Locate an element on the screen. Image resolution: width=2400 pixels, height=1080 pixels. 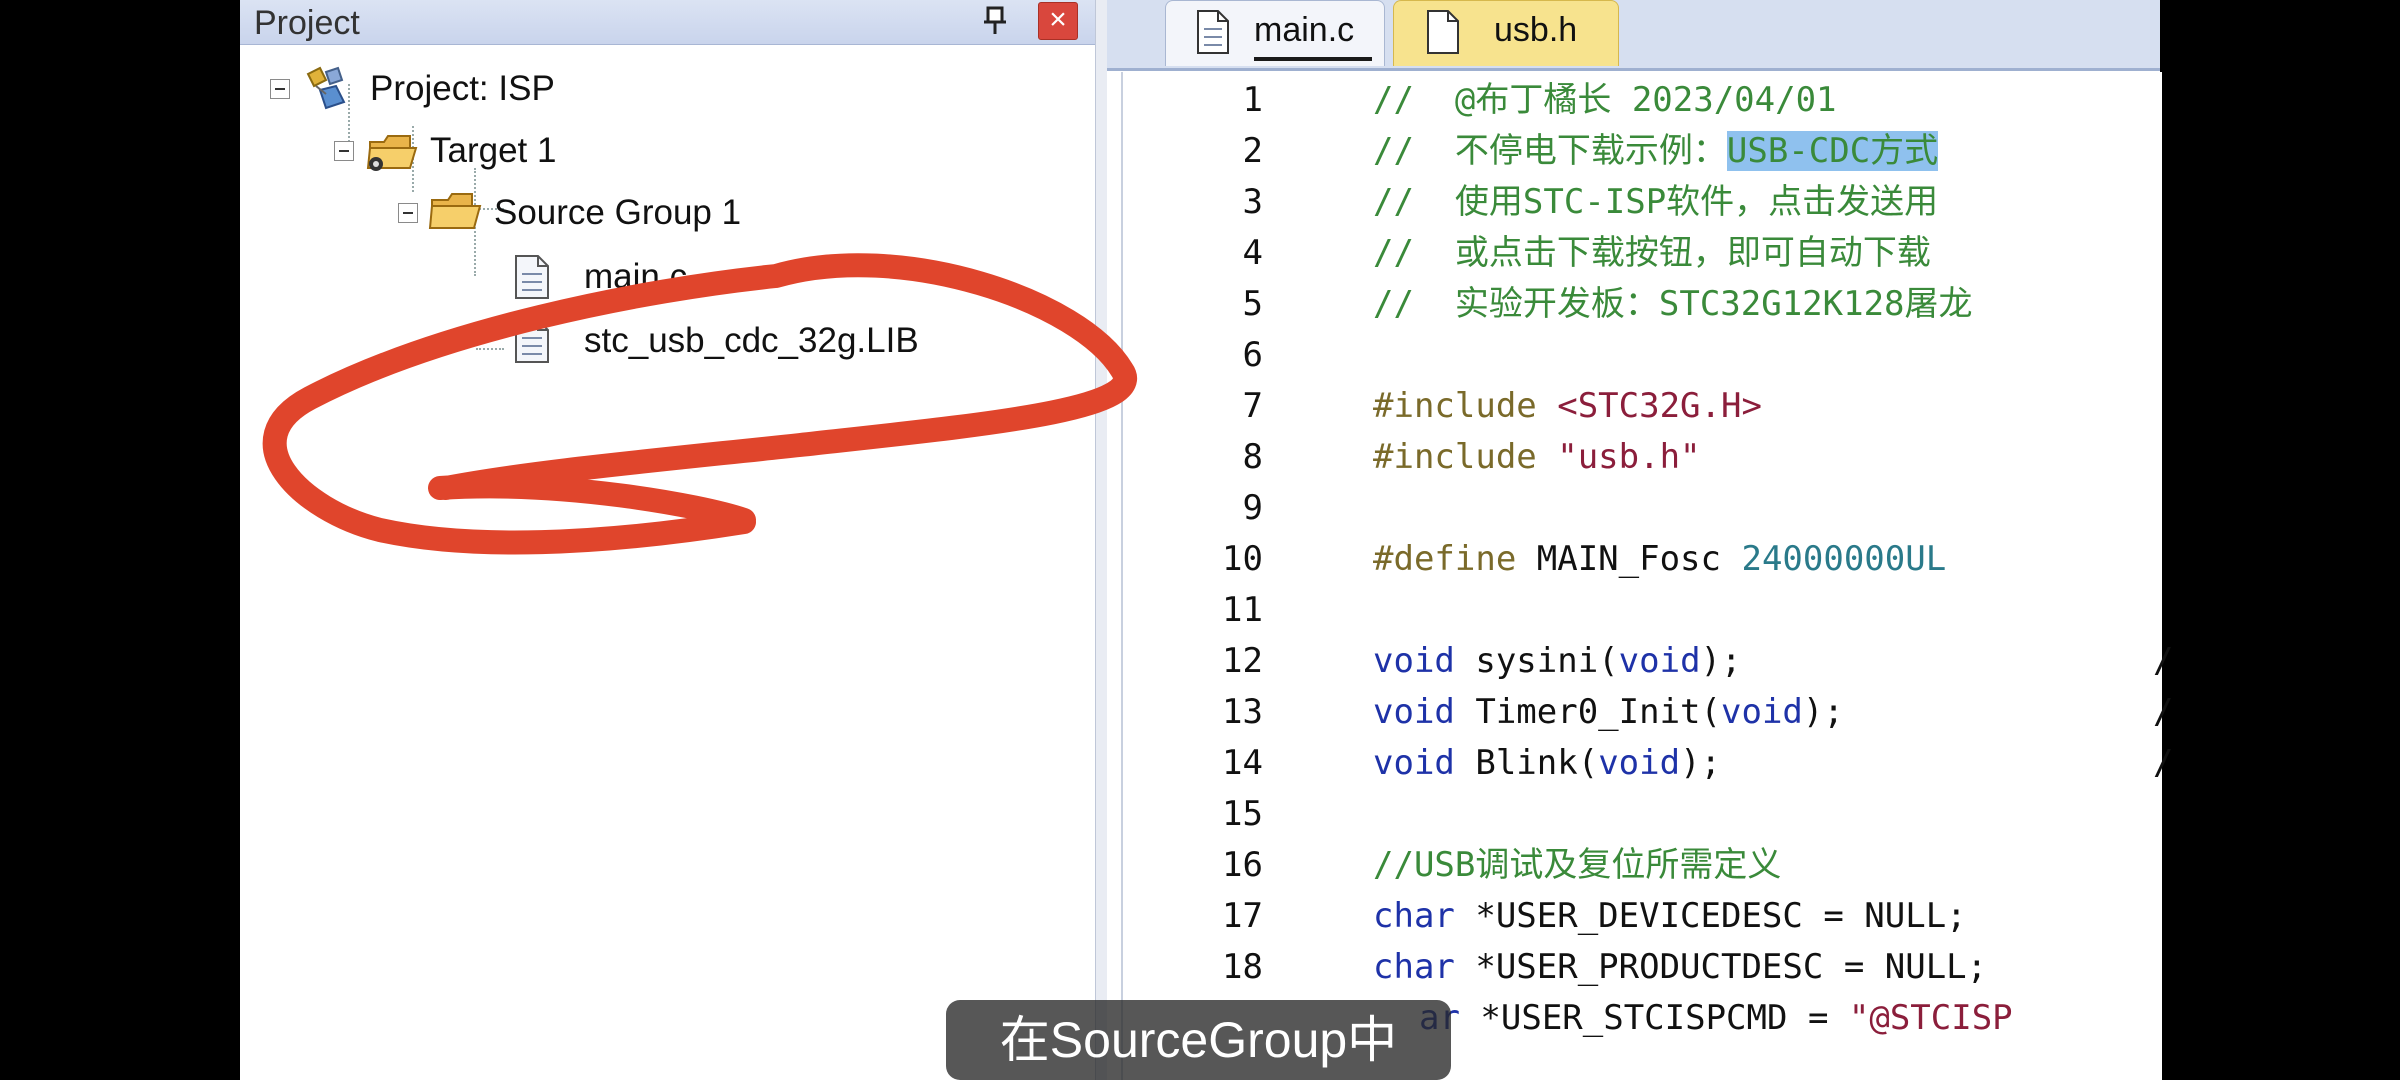
line-number: 8 is located at coordinates (1252, 457).